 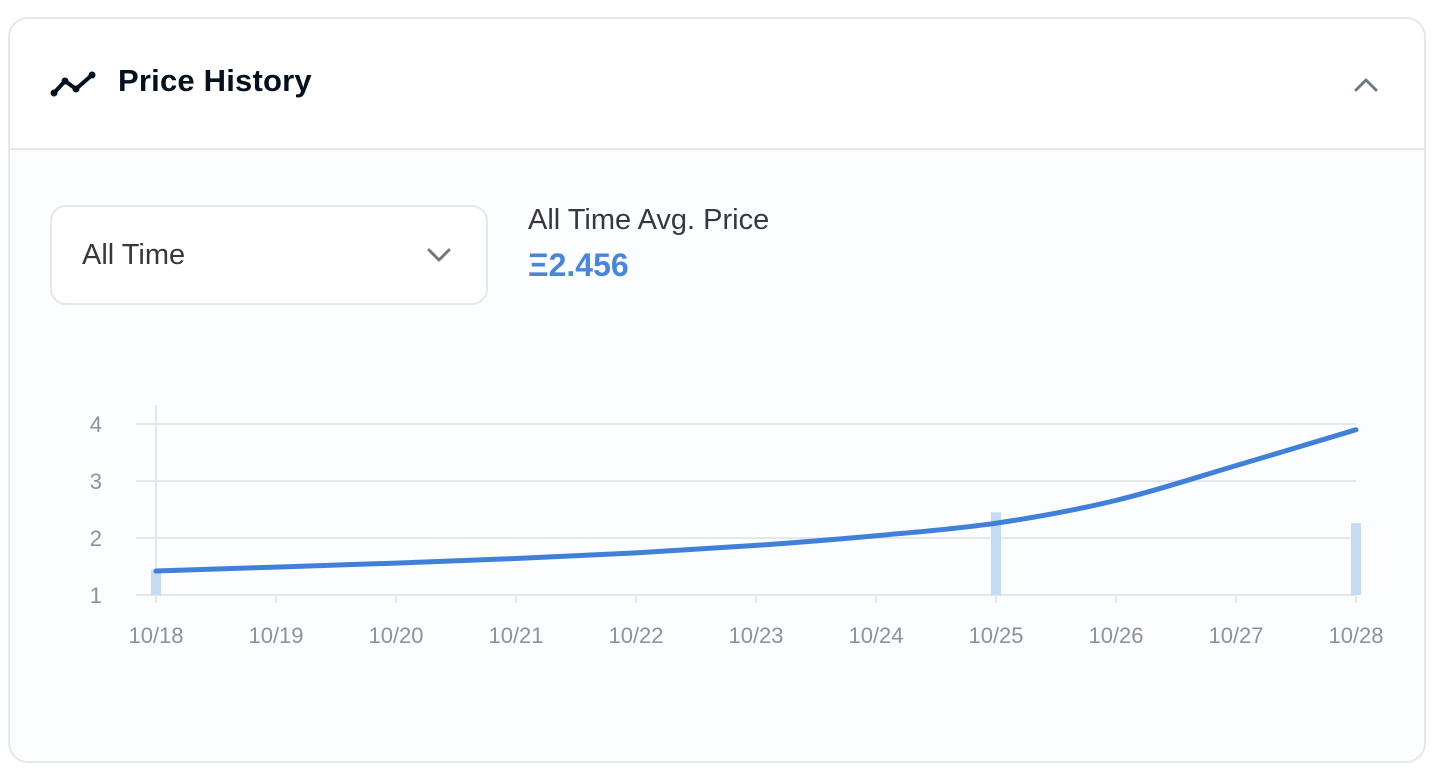 I want to click on x-tick-label: 10/25, so click(x=995, y=635).